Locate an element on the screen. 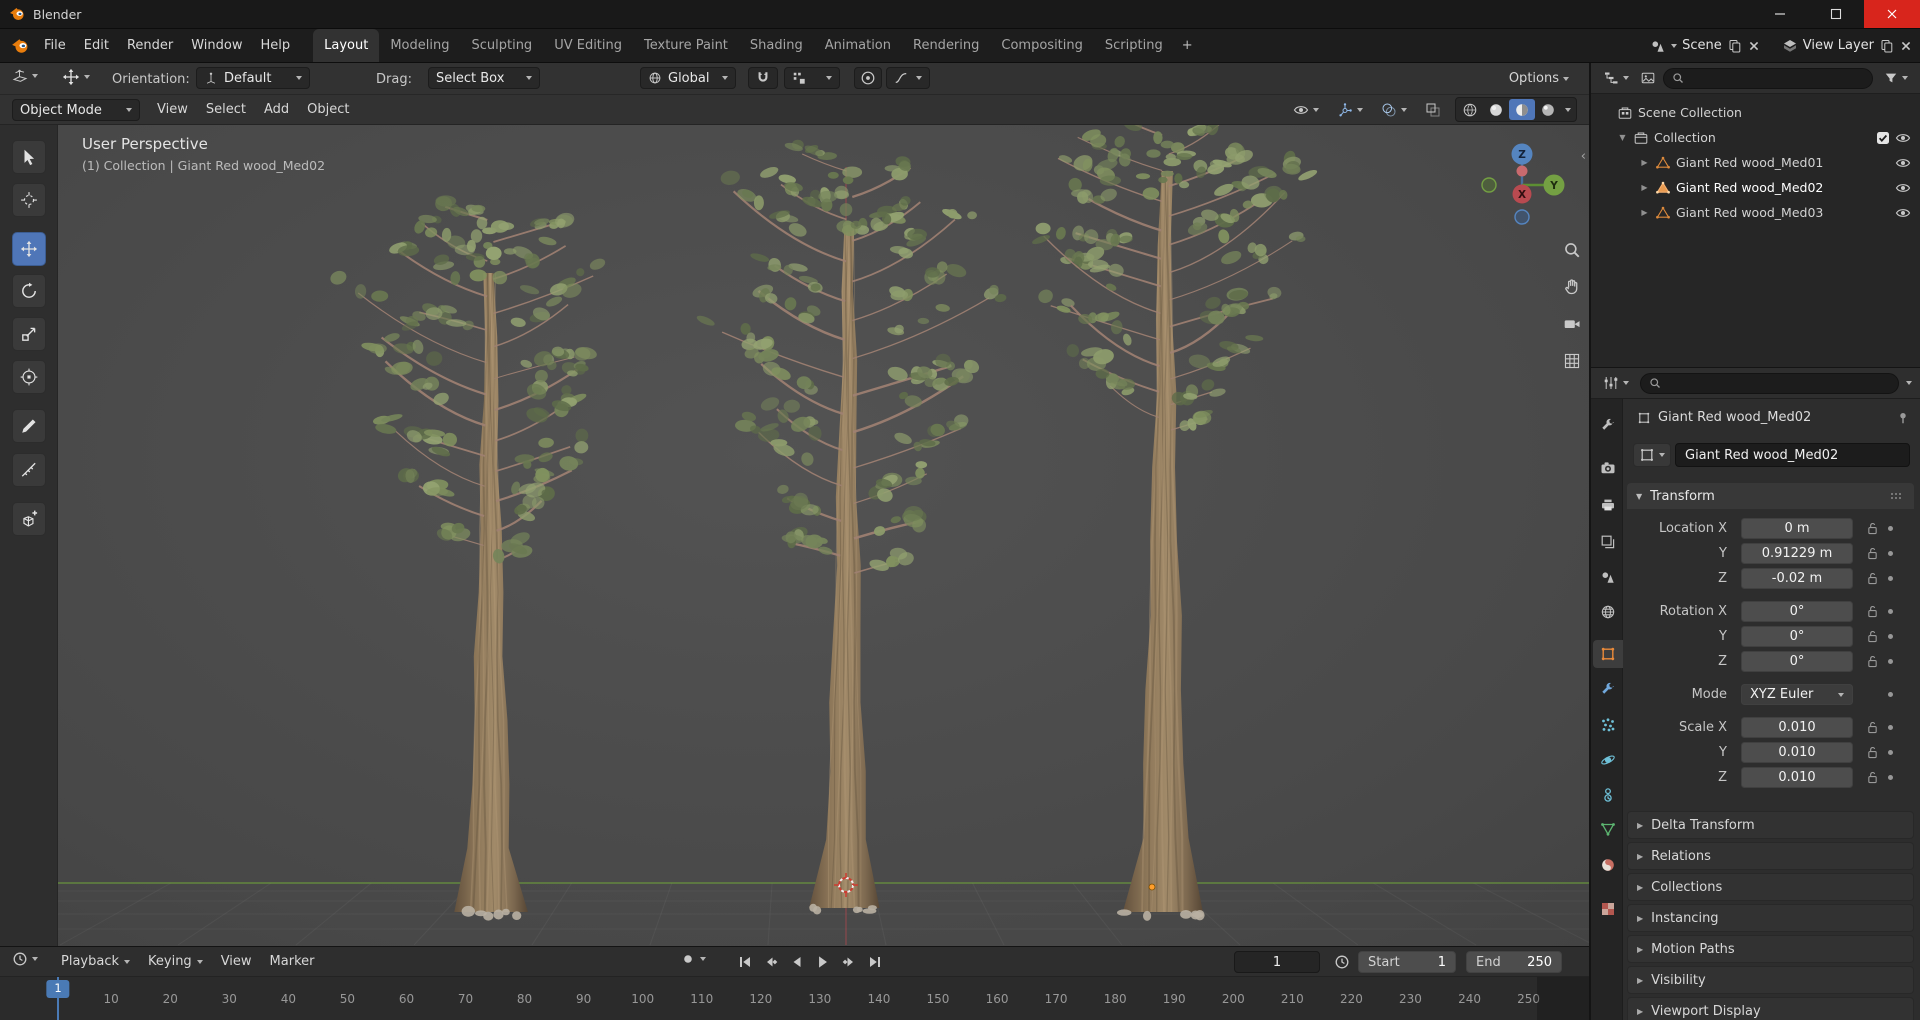  menu-playback: Playback is located at coordinates (95, 961).